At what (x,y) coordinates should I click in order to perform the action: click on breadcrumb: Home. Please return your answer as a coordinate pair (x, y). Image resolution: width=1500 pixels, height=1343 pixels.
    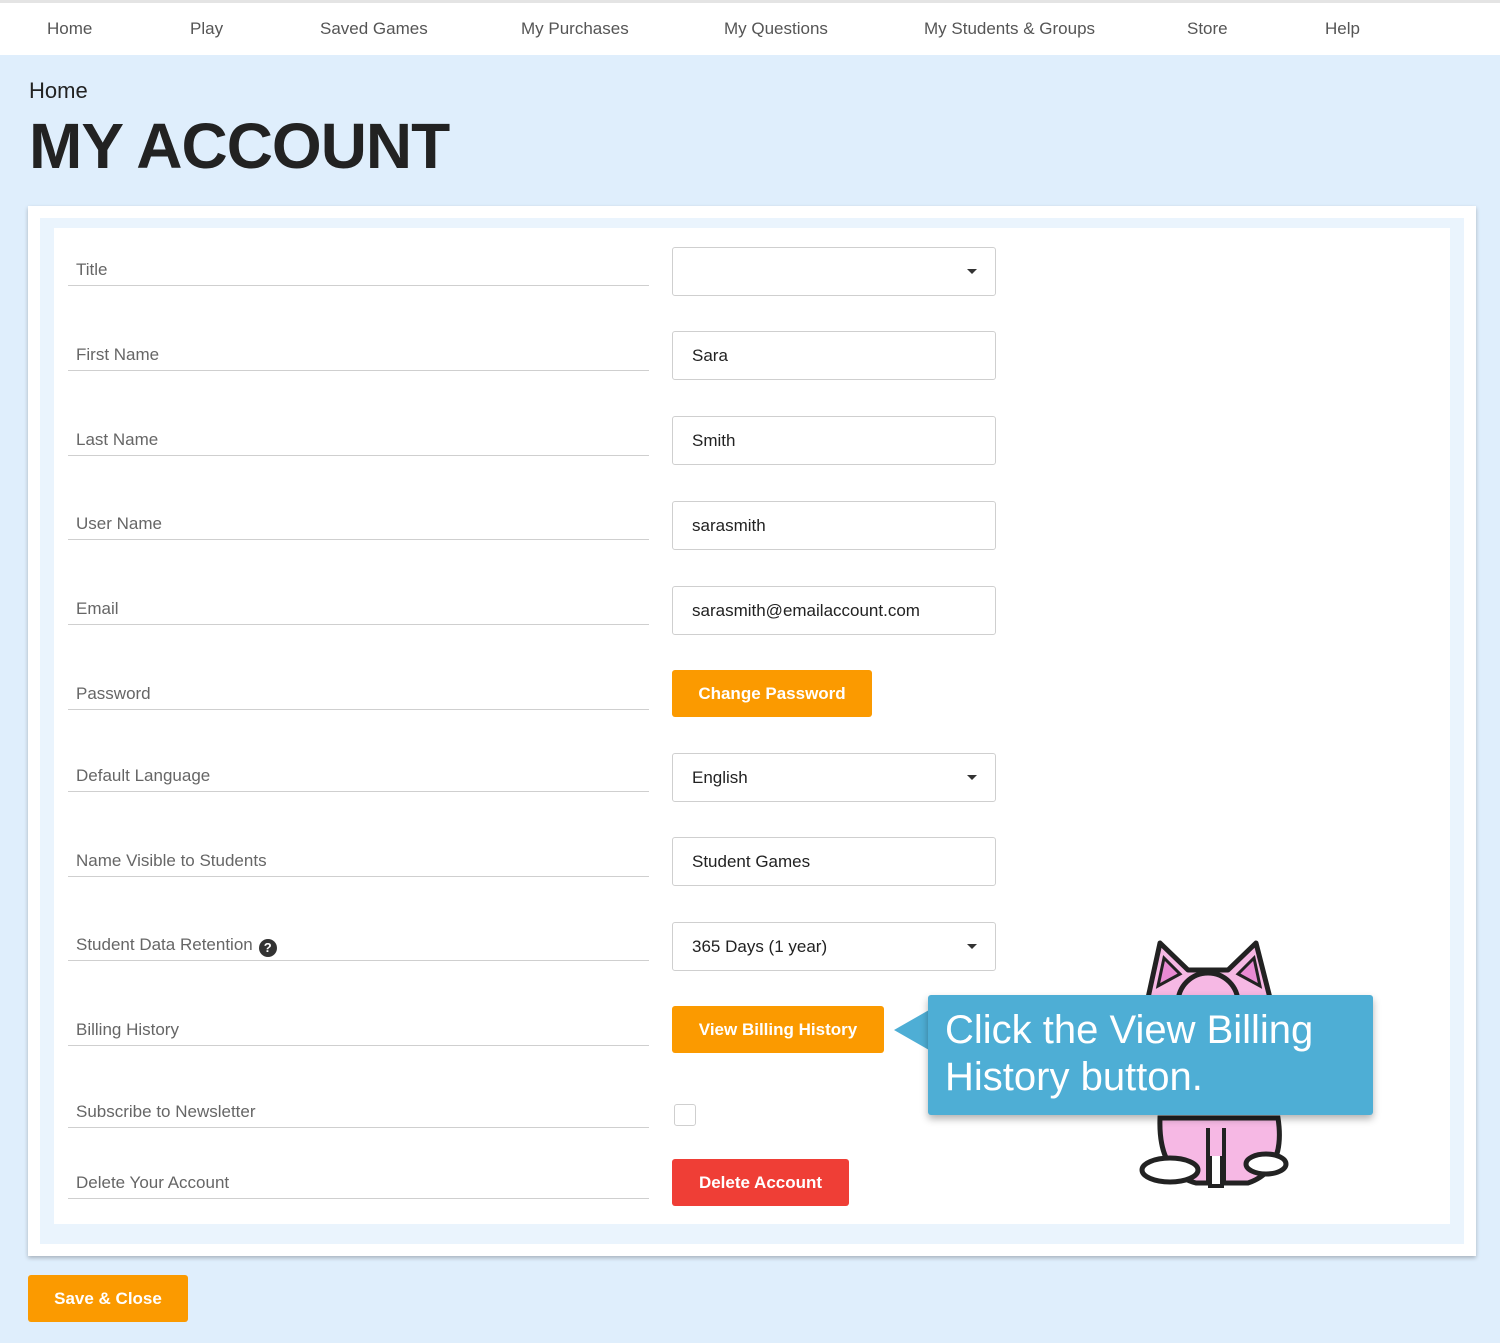
    Looking at the image, I should click on (58, 91).